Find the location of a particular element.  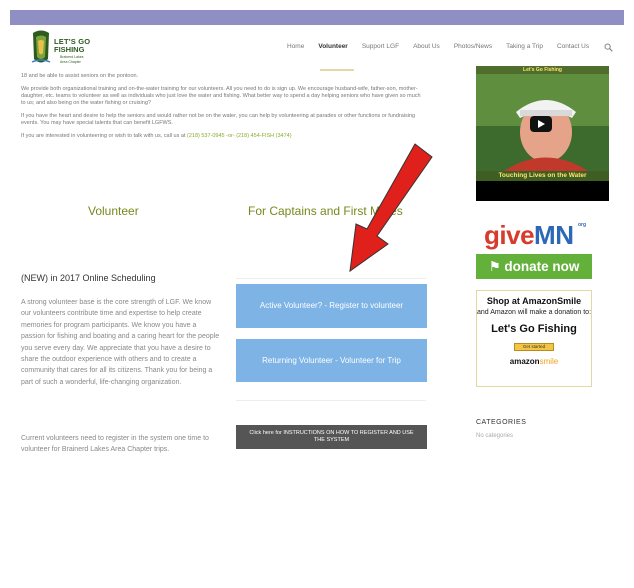

top-bar is located at coordinates (317, 17).